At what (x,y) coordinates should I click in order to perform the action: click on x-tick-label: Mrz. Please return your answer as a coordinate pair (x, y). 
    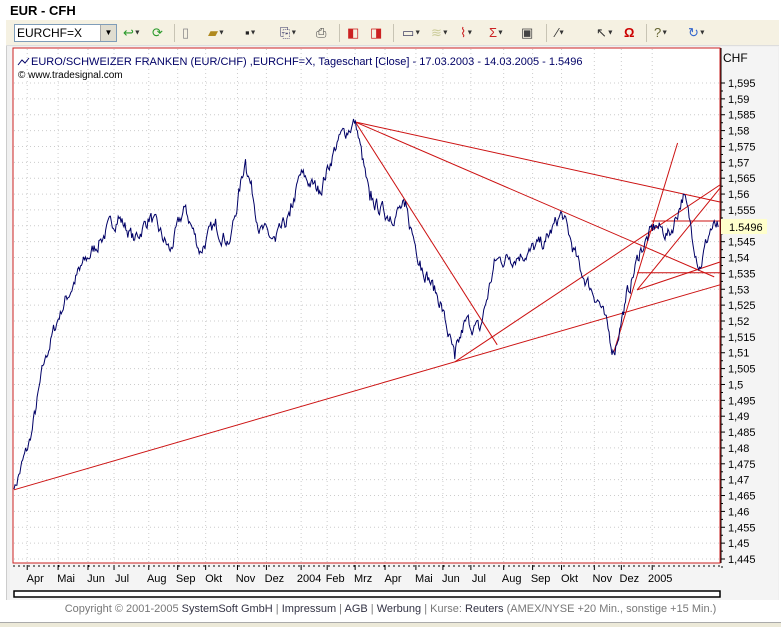
    Looking at the image, I should click on (363, 579).